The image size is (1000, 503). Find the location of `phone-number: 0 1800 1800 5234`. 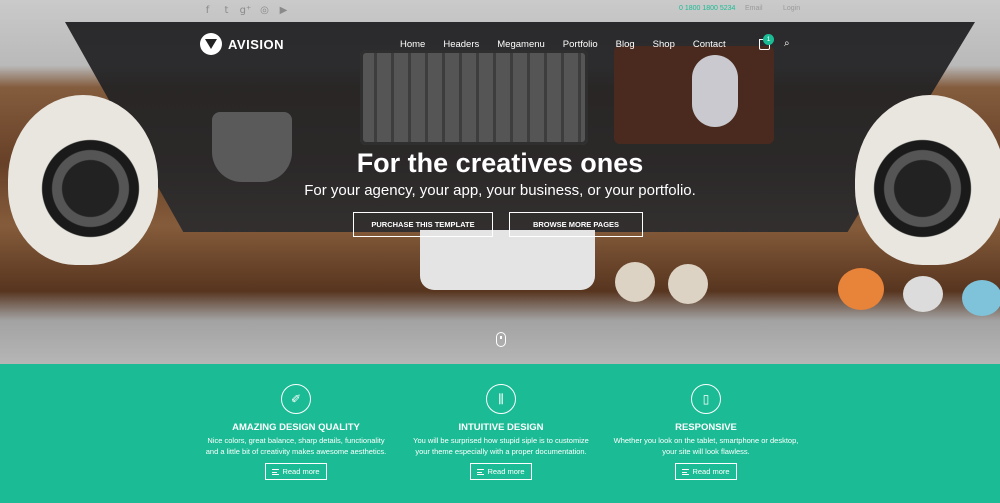

phone-number: 0 1800 1800 5234 is located at coordinates (707, 8).